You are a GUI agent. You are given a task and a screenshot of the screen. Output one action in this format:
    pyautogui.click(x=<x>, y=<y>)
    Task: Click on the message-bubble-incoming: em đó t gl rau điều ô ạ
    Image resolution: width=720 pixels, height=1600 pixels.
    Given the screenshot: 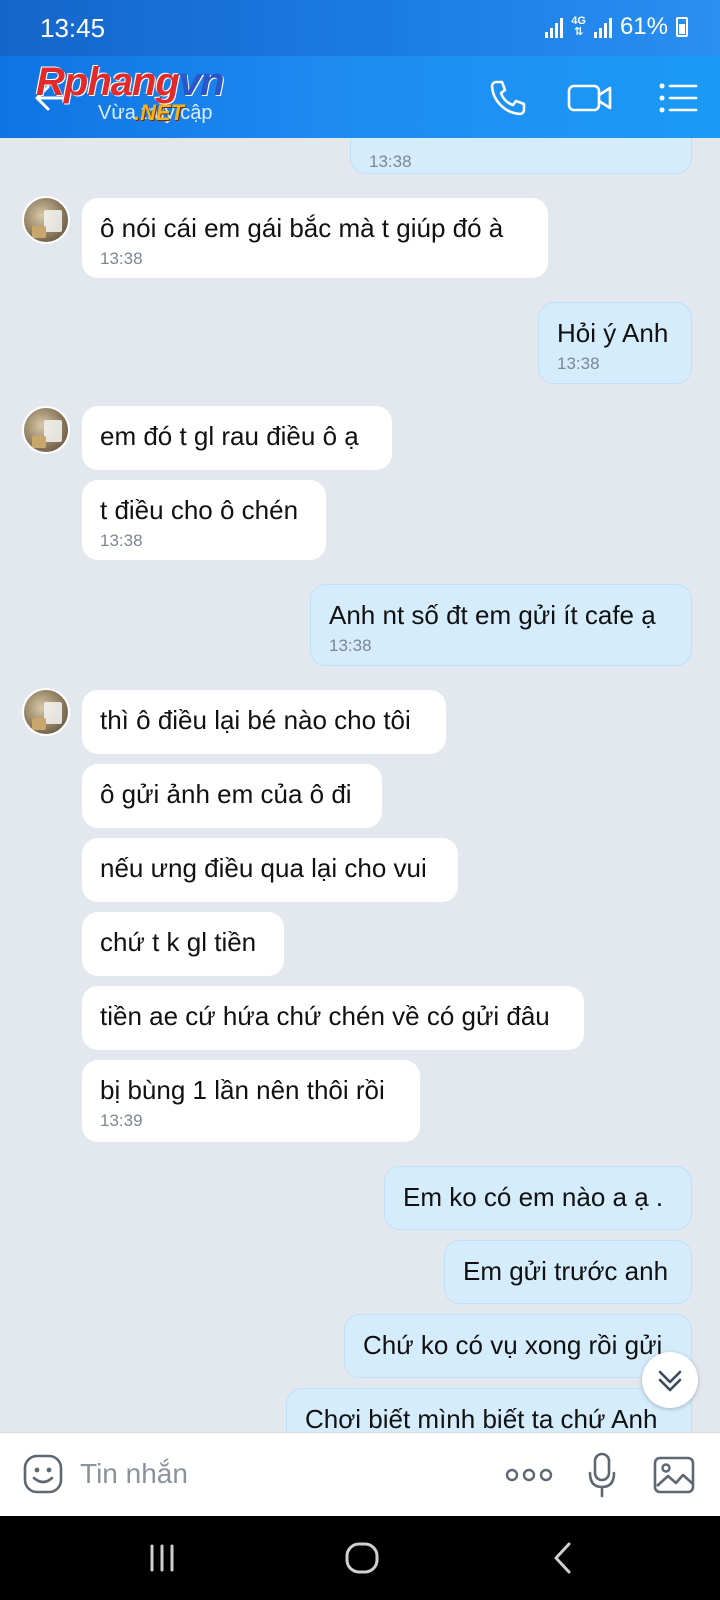 What is the action you would take?
    pyautogui.click(x=237, y=438)
    